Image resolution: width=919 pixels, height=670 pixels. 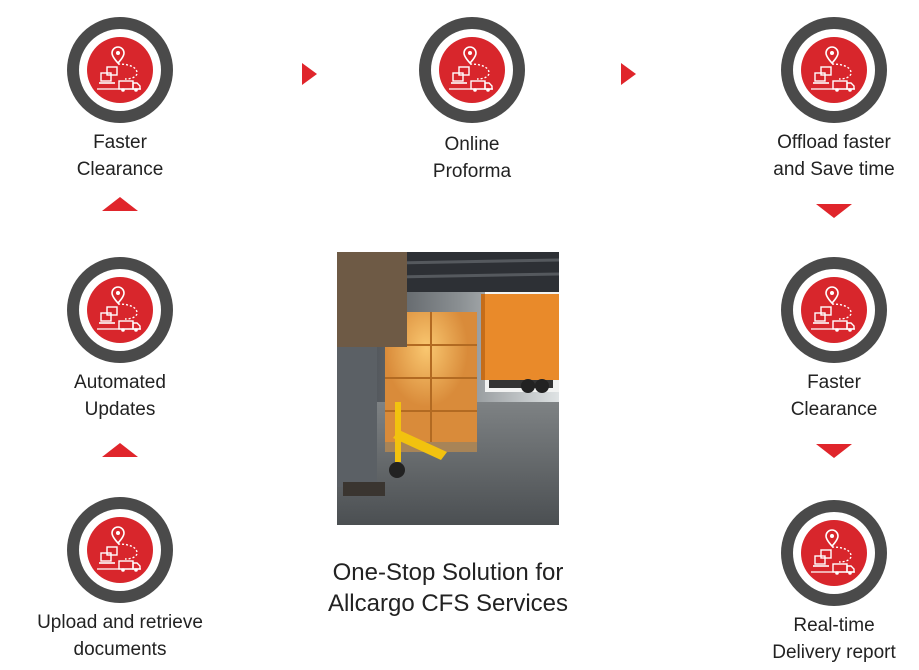 I want to click on step-label: Offload faster and Save time, so click(x=816, y=156).